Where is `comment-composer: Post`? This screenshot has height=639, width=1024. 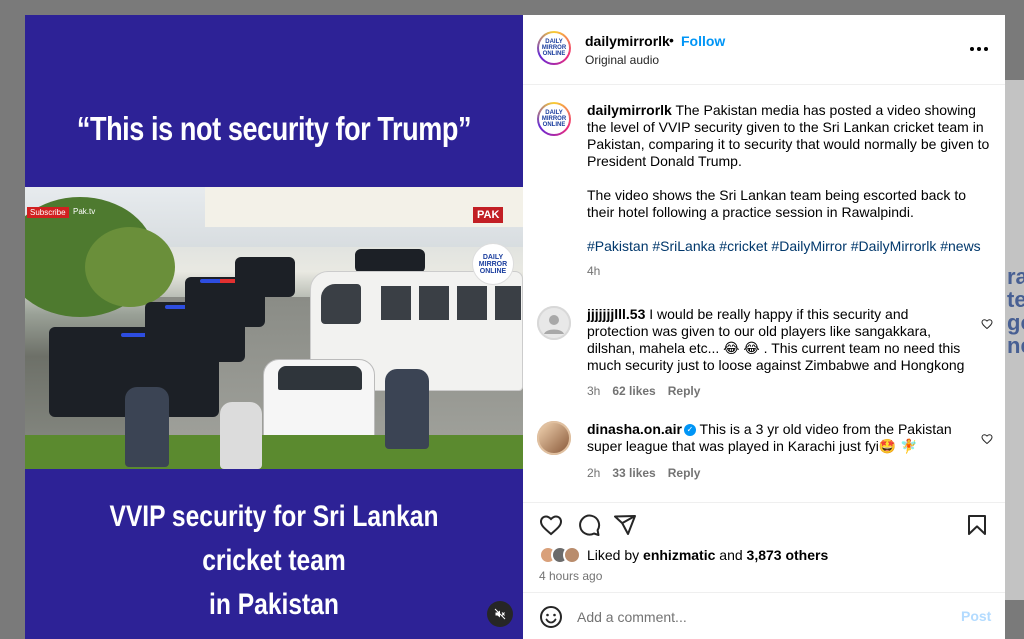
comment-composer: Post is located at coordinates (764, 615).